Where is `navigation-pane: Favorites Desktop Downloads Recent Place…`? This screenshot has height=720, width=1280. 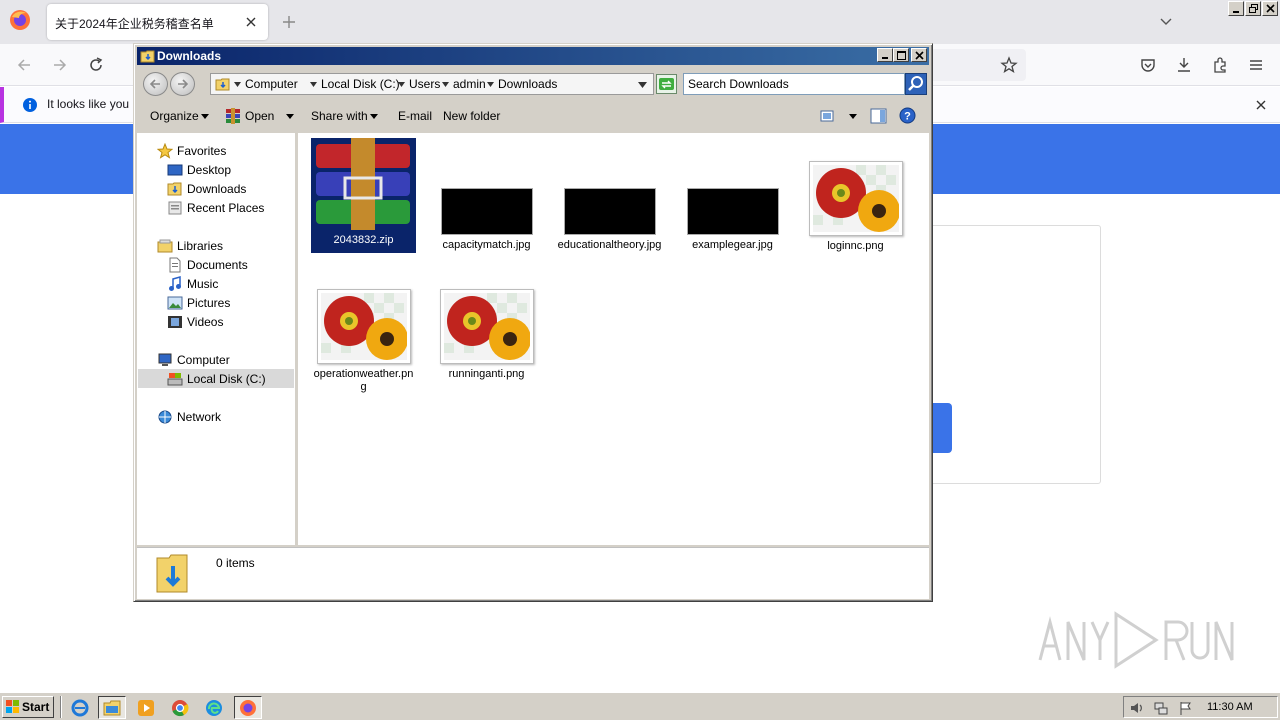 navigation-pane: Favorites Desktop Downloads Recent Place… is located at coordinates (216, 339).